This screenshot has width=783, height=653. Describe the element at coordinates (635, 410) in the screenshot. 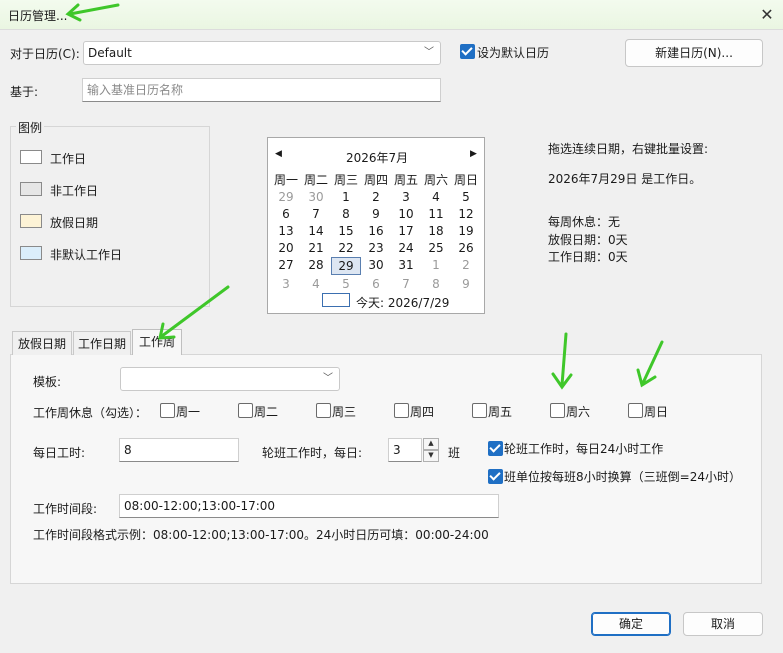

I see `rest-checkbox-sun` at that location.